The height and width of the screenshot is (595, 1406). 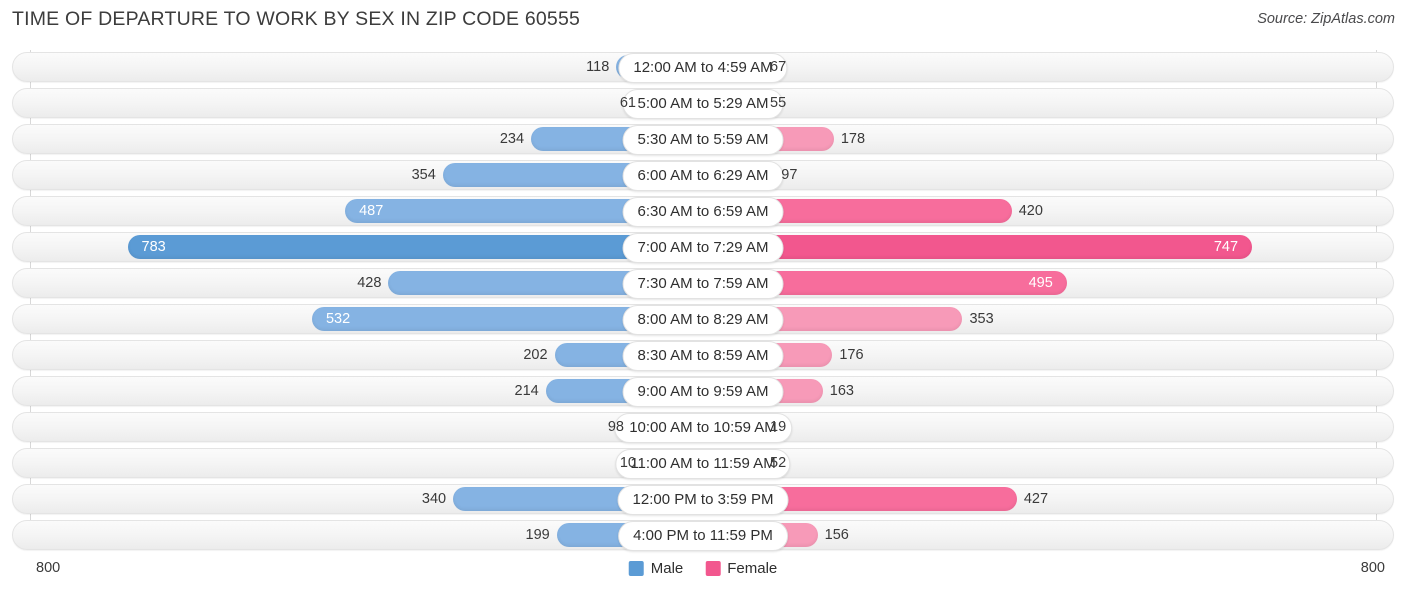 What do you see at coordinates (978, 247) in the screenshot?
I see `bar-female` at bounding box center [978, 247].